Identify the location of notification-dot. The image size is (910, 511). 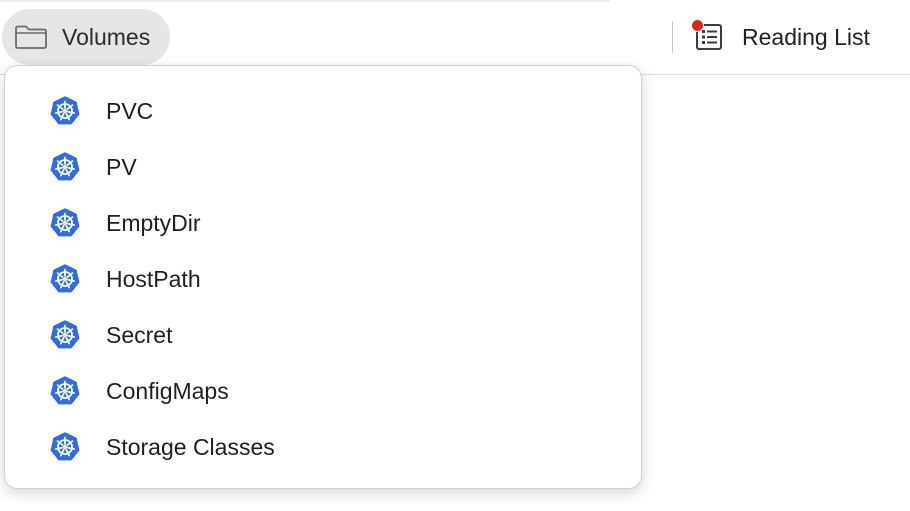
(697, 25).